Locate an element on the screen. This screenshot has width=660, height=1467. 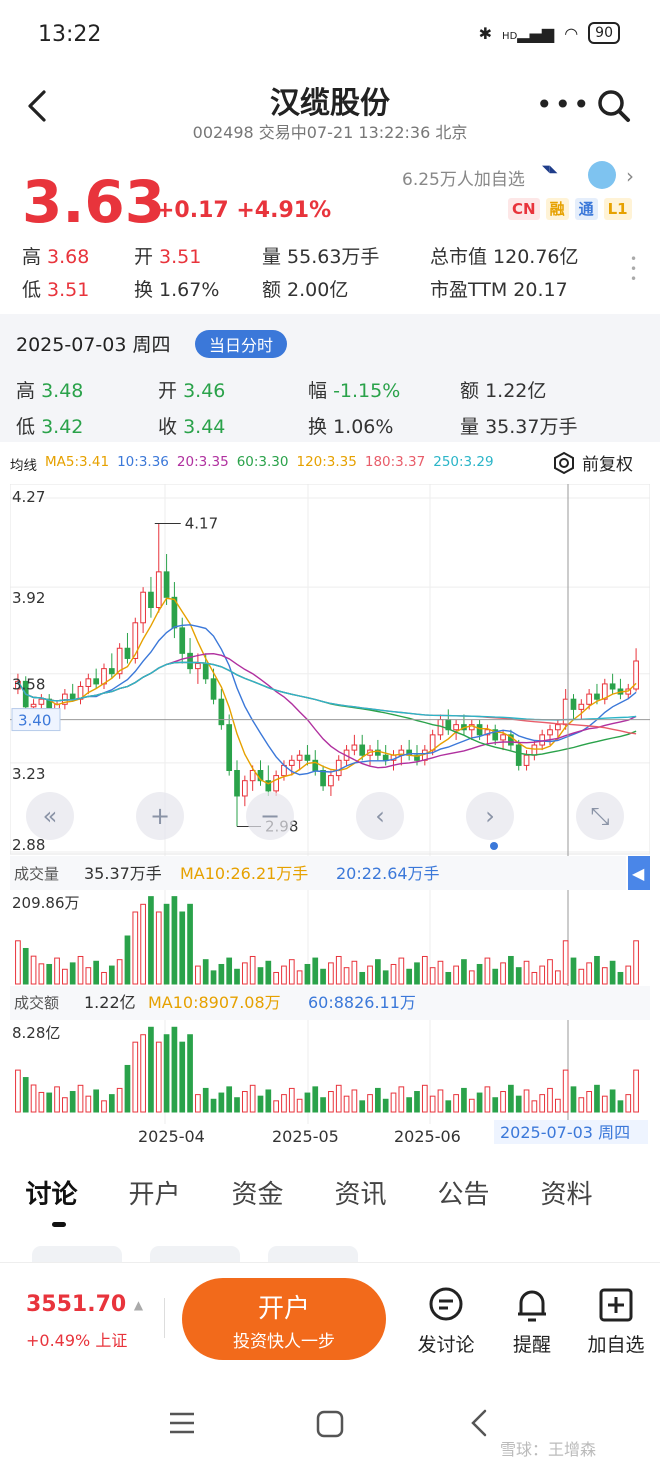
zoom-in-icon: + is located at coordinates (160, 816).